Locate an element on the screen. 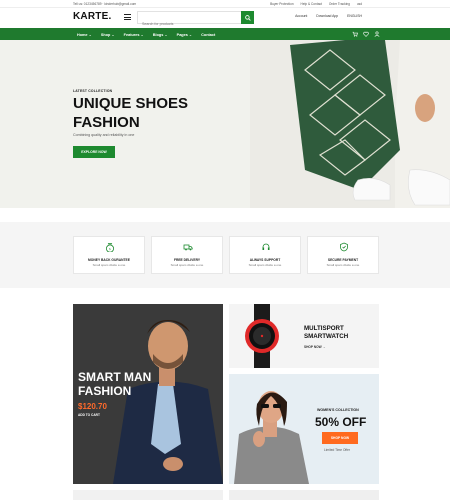 The image size is (450, 500). user-icon is located at coordinates (377, 34).